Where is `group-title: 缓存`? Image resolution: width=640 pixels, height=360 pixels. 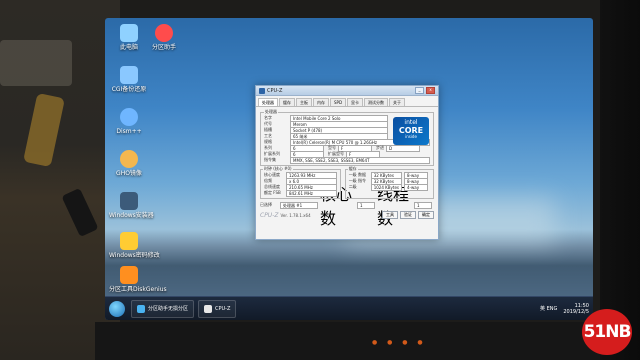
group-title: 缓存 is located at coordinates (352, 169).